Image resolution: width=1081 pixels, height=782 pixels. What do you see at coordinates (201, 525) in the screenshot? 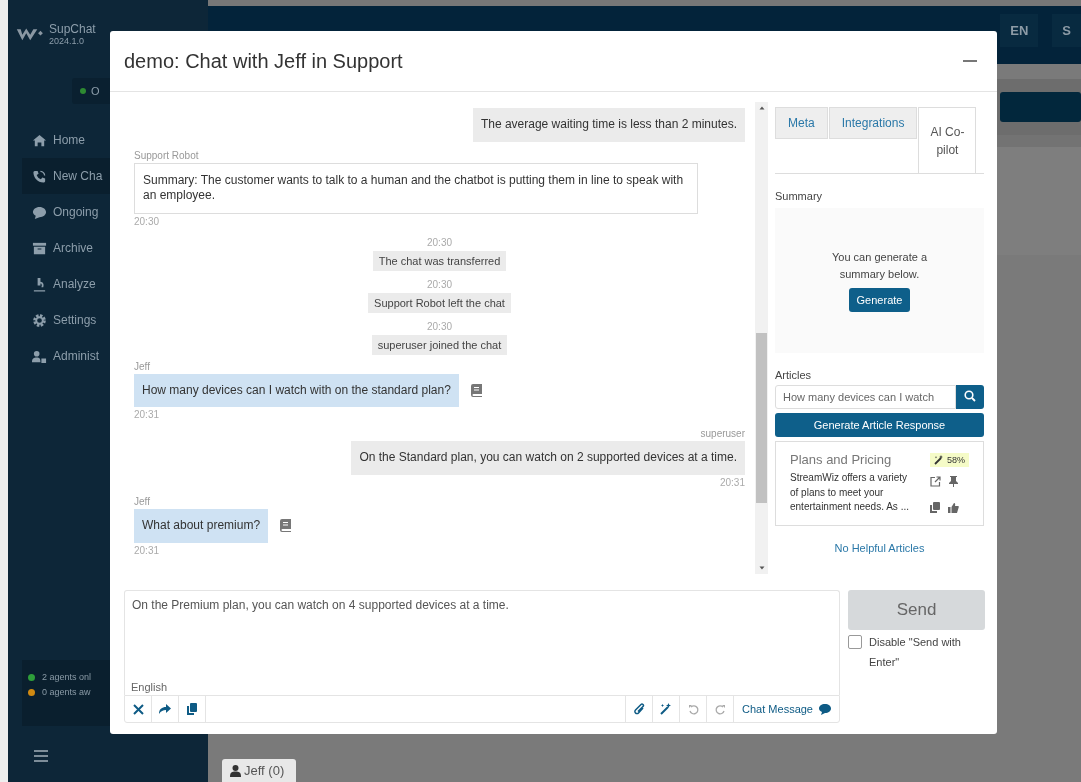
I see `customer-message: What about premium?` at bounding box center [201, 525].